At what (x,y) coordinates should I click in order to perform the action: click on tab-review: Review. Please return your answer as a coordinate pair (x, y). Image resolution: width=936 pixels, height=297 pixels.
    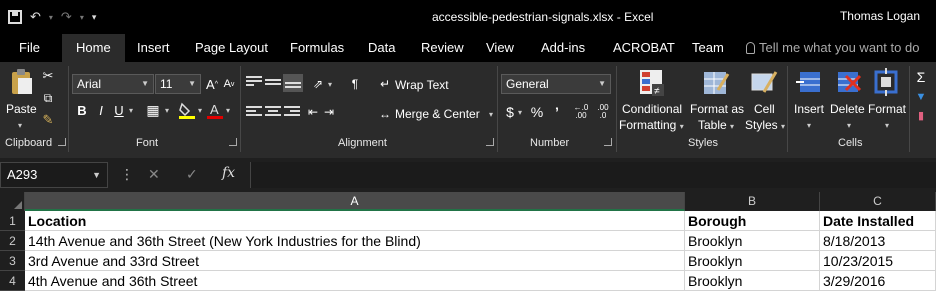
    Looking at the image, I should click on (442, 48).